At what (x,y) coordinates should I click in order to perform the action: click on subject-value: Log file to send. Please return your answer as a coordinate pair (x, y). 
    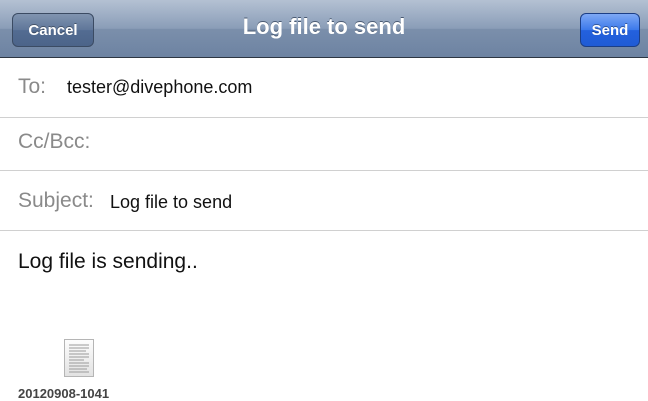
    Looking at the image, I should click on (171, 202).